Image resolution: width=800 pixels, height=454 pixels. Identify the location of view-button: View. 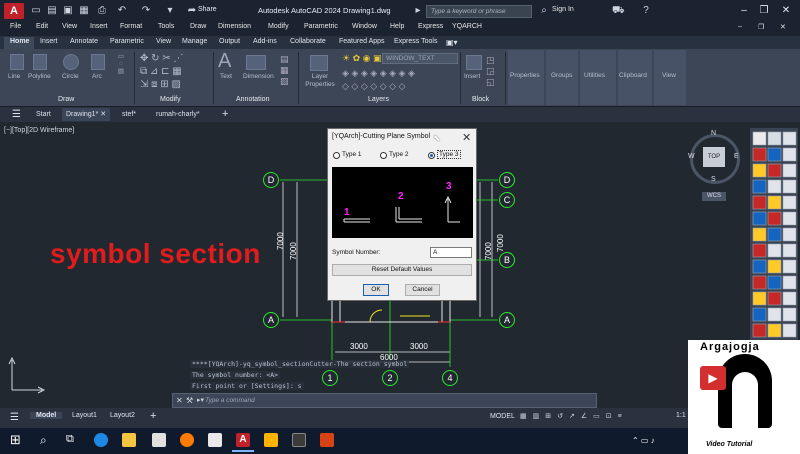
(669, 75).